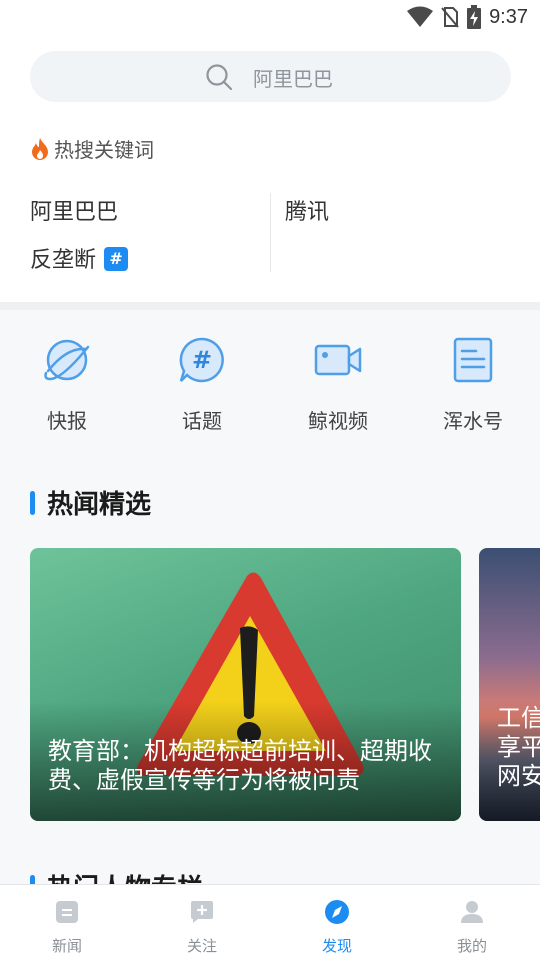 The width and height of the screenshot is (540, 960). What do you see at coordinates (202, 384) in the screenshot?
I see `quick-link-topics: # 话题` at bounding box center [202, 384].